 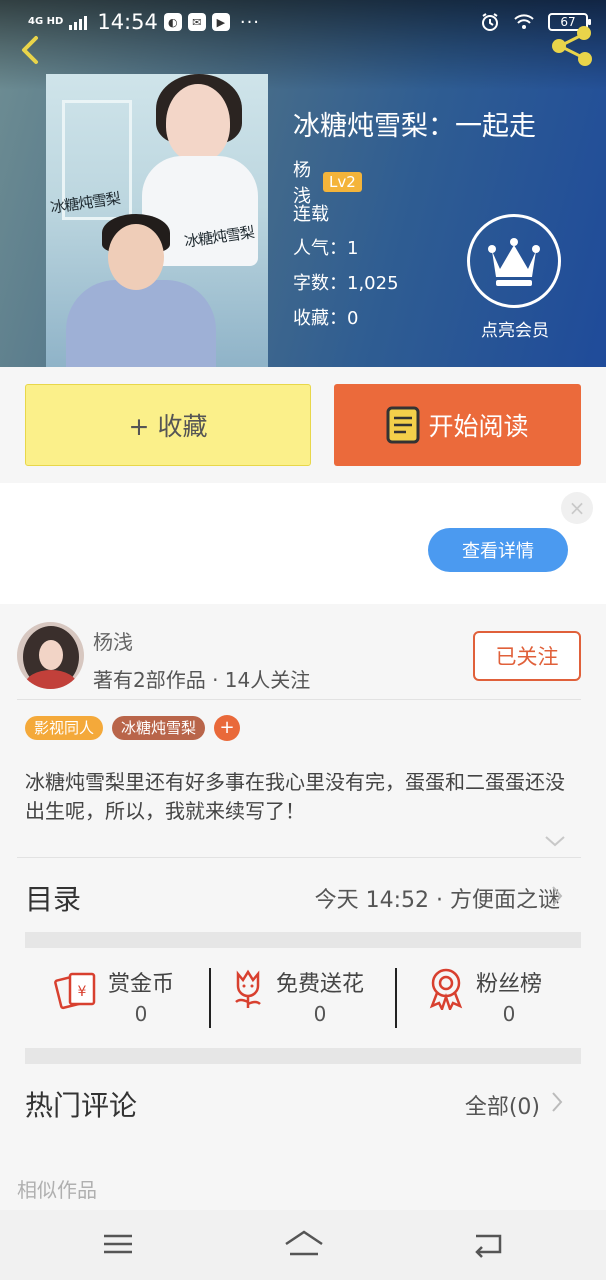 What do you see at coordinates (555, 841) in the screenshot?
I see `expand-chevron-icon` at bounding box center [555, 841].